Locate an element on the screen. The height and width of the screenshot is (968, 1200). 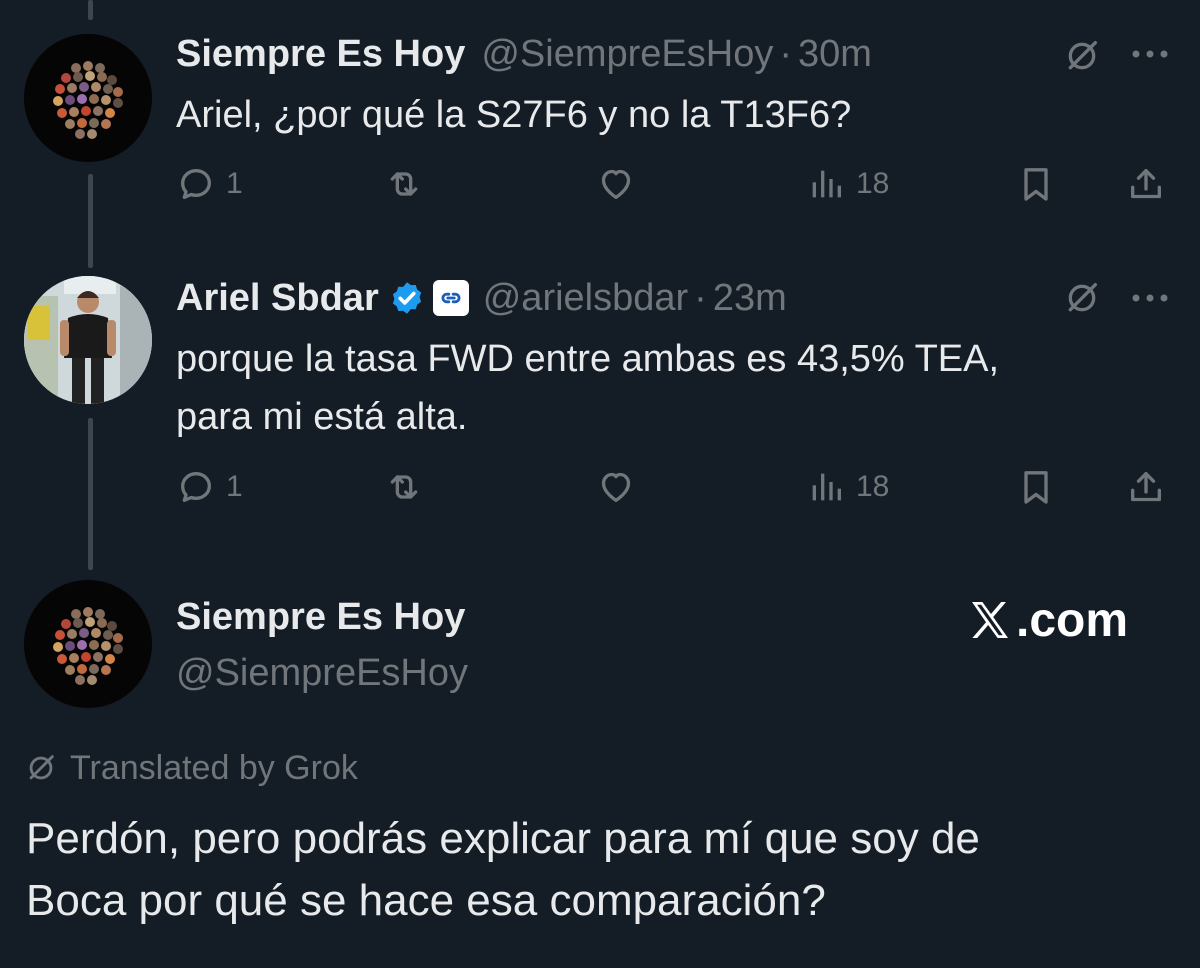
x-com-watermark: .com is located at coordinates (1047, 620).